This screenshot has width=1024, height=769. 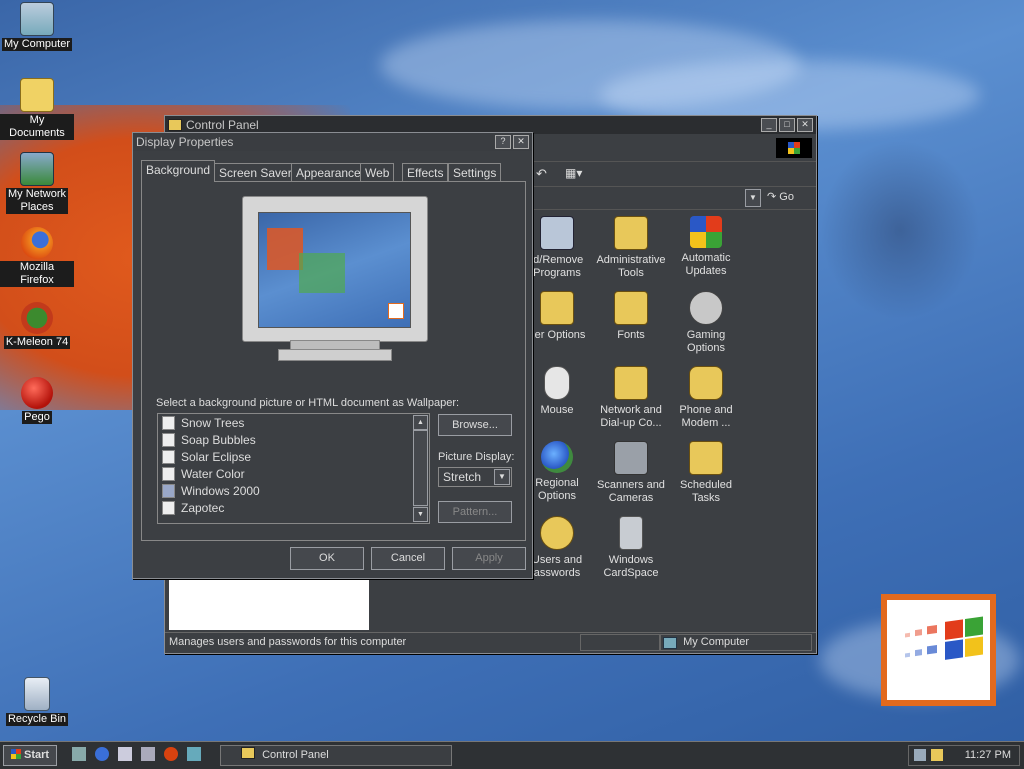 What do you see at coordinates (557, 233) in the screenshot?
I see `add-remove-programs-icon` at bounding box center [557, 233].